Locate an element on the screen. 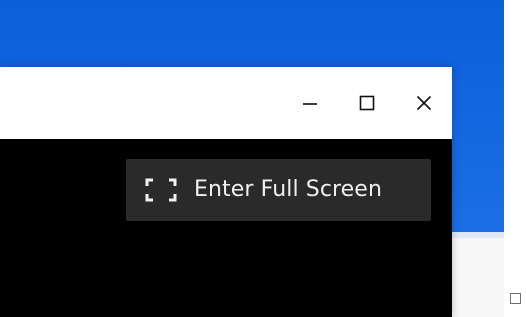 The image size is (526, 317). minimize-button is located at coordinates (309, 103).